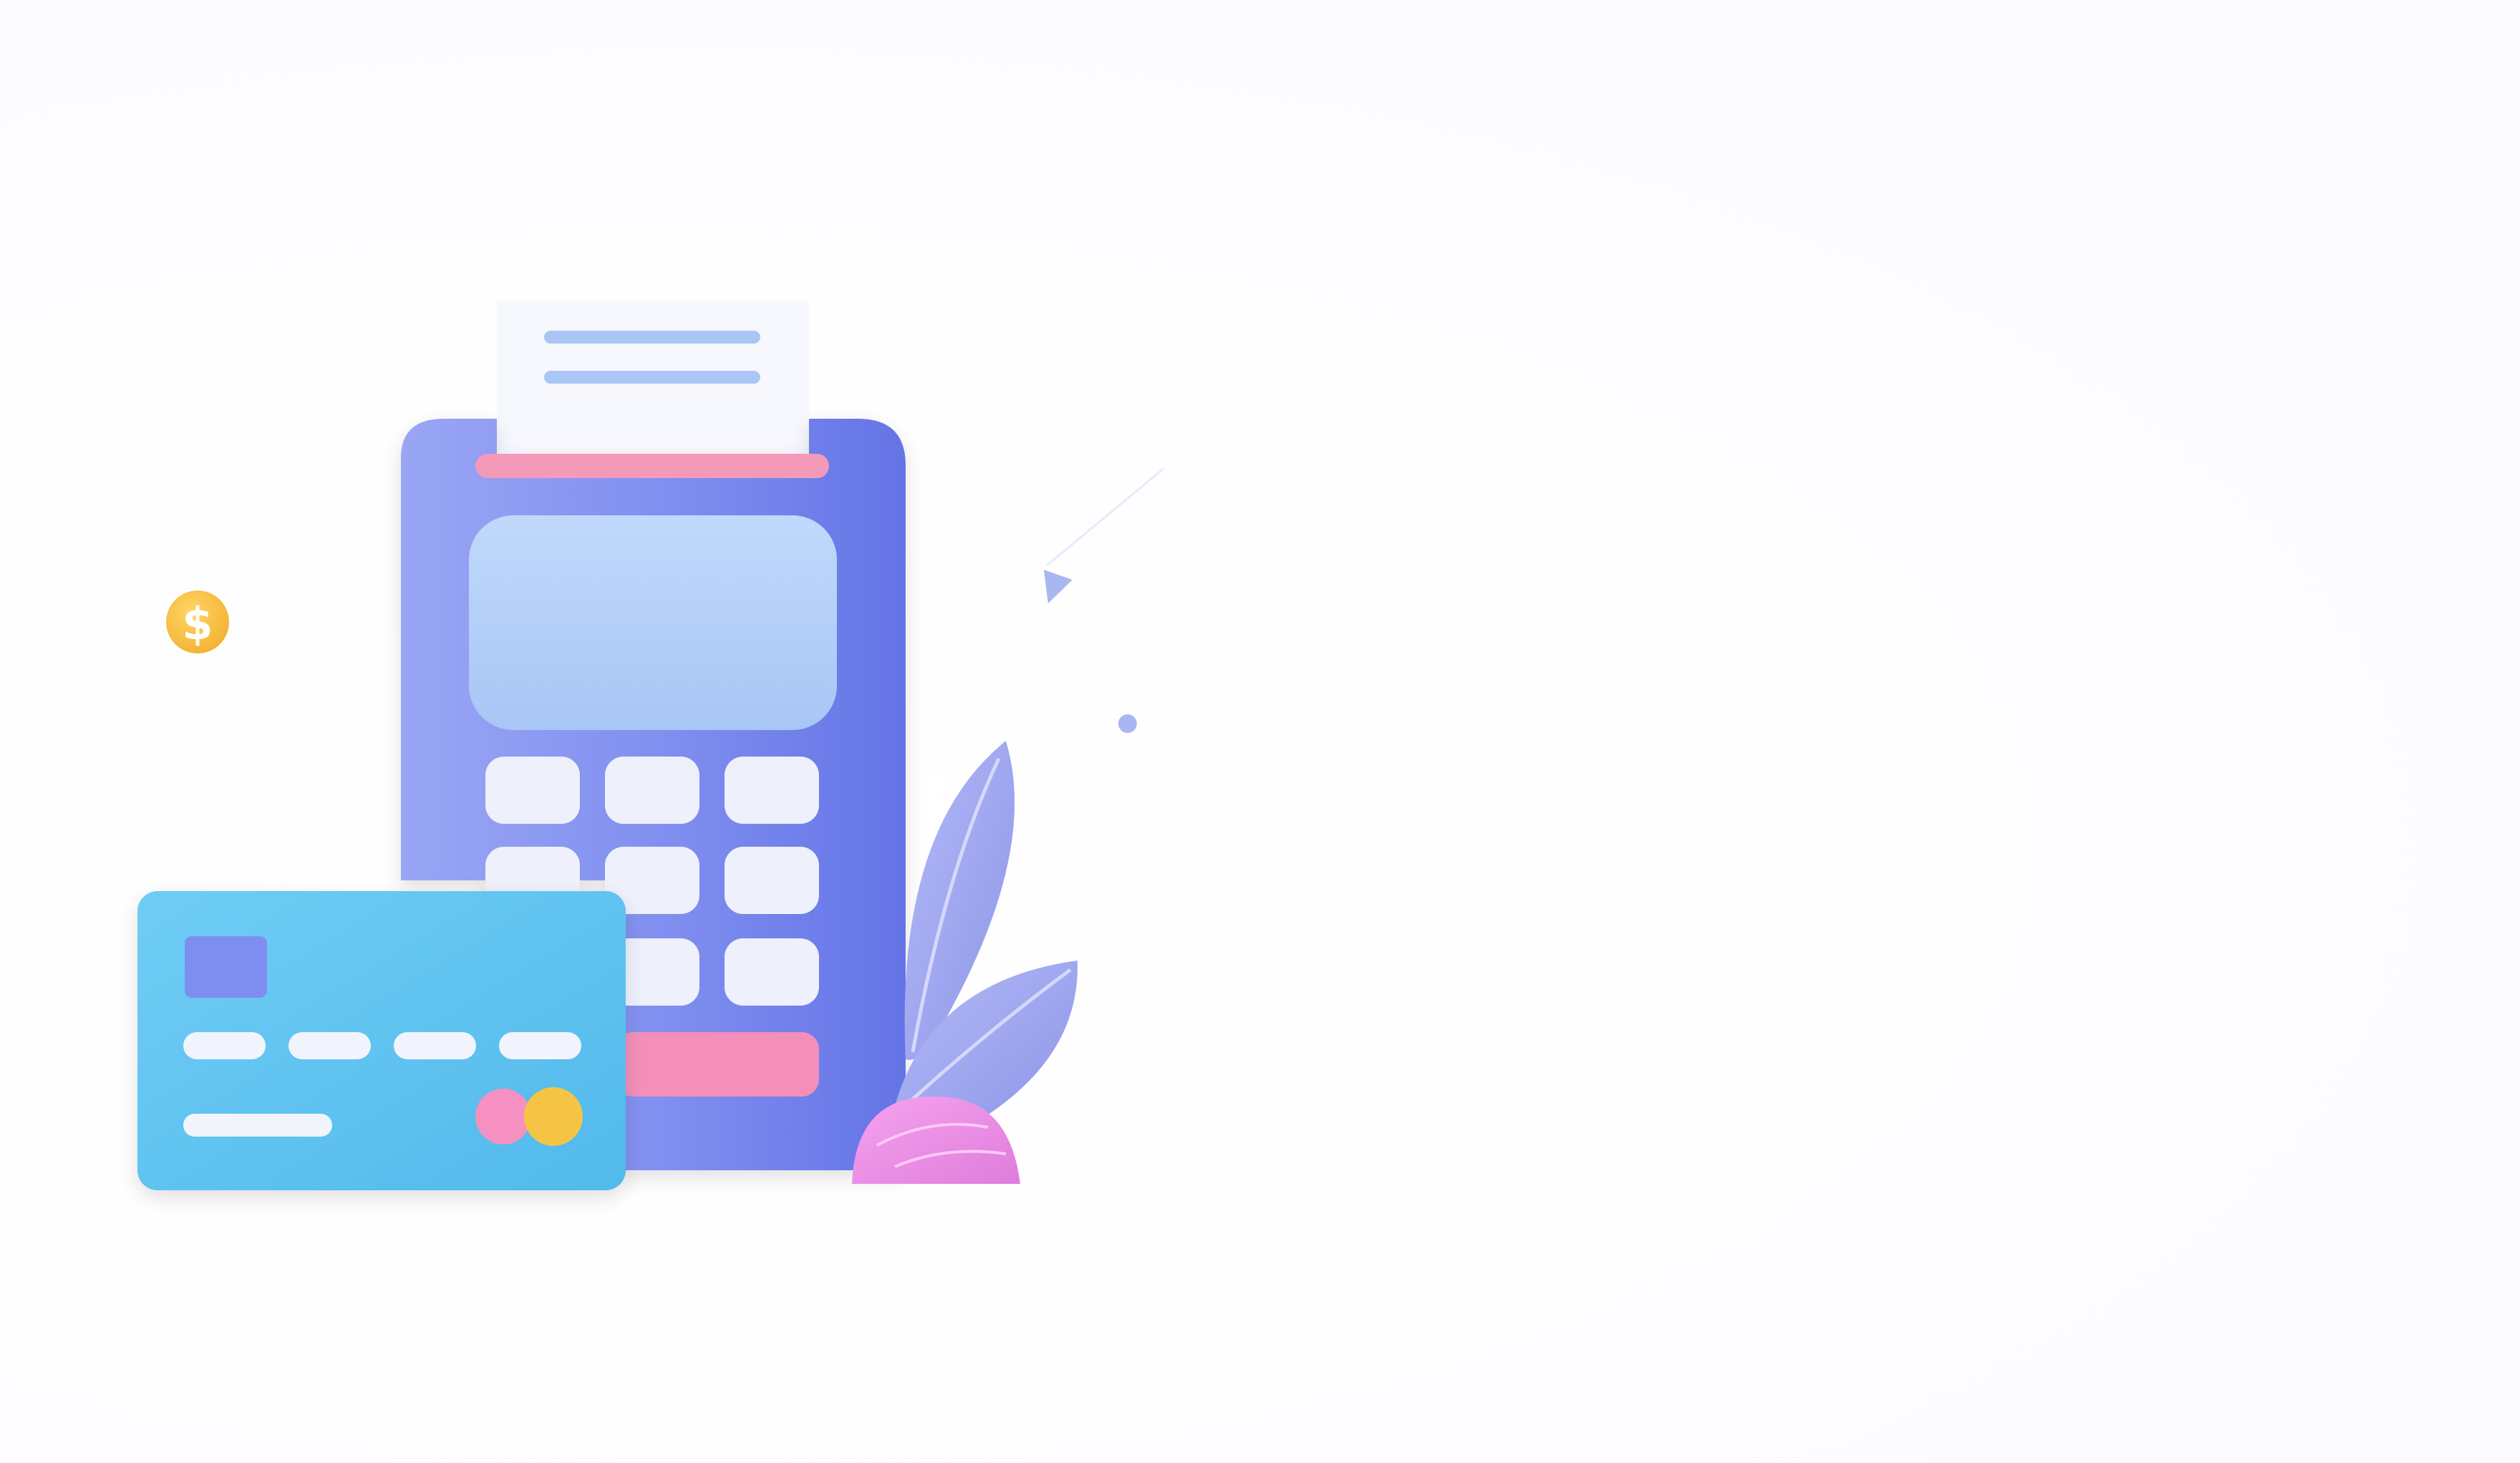  Describe the element at coordinates (382, 1040) in the screenshot. I see `credit-card` at that location.